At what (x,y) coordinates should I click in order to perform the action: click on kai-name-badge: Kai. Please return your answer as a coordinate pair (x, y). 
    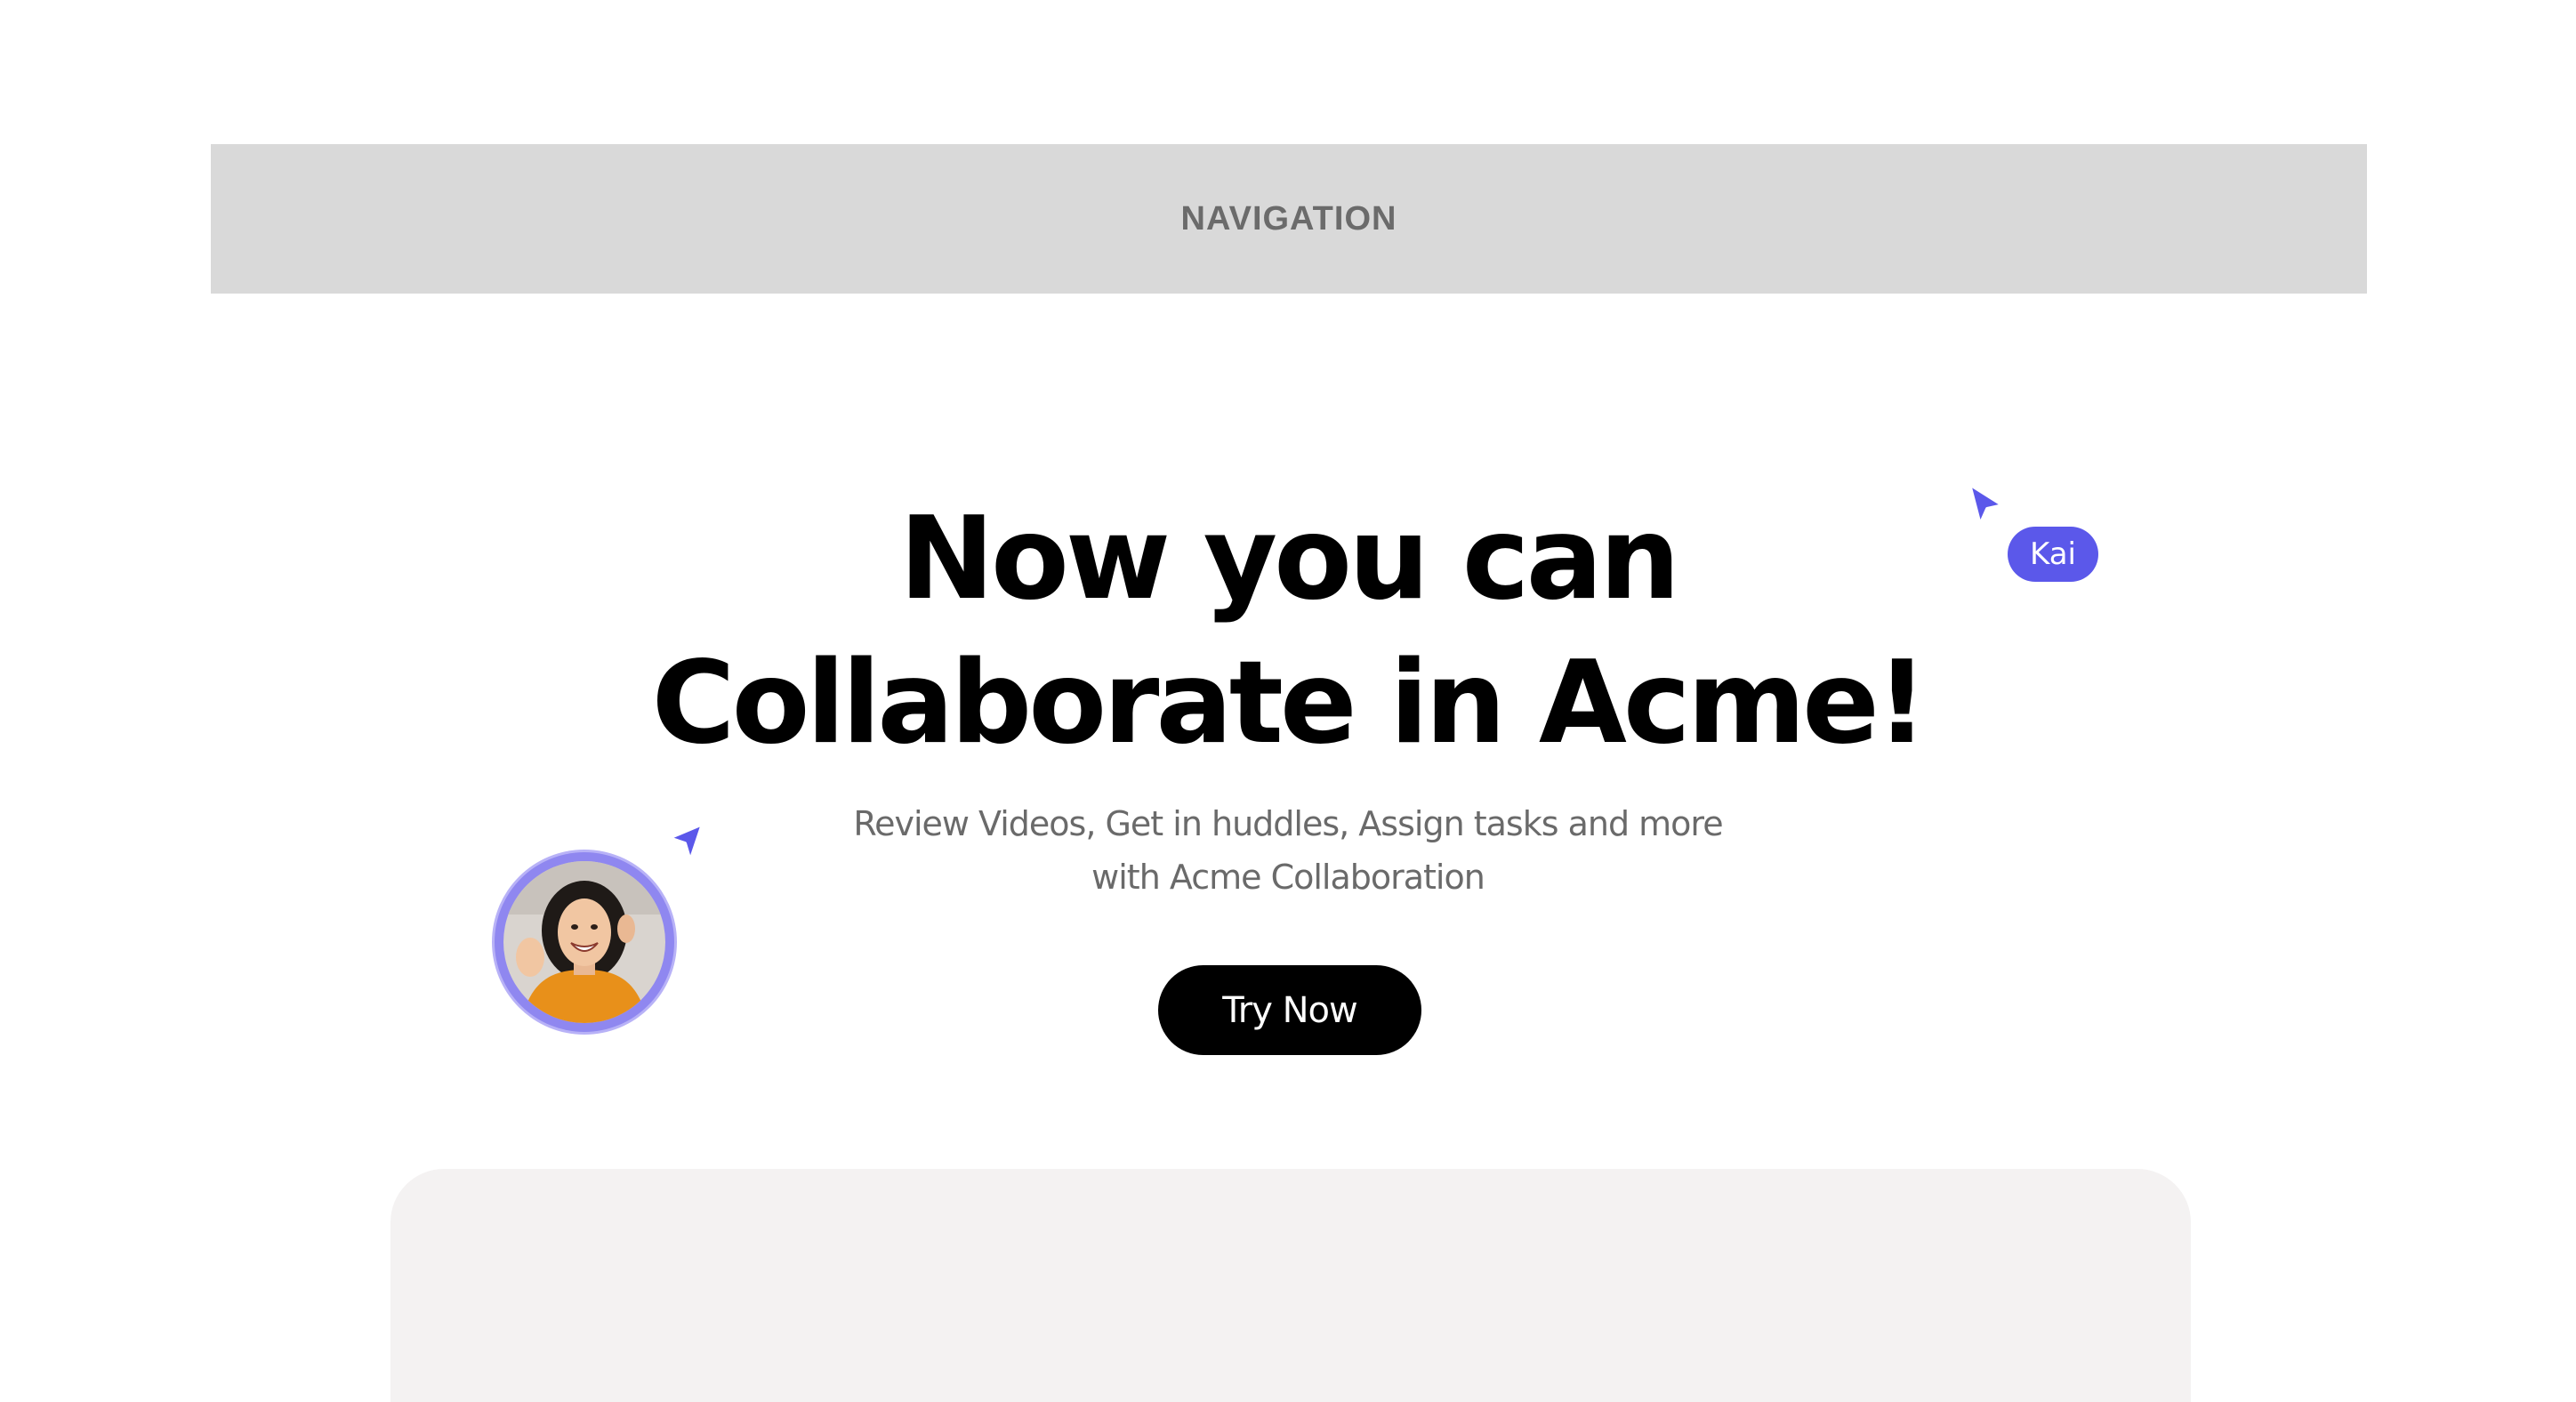
    Looking at the image, I should click on (2053, 554).